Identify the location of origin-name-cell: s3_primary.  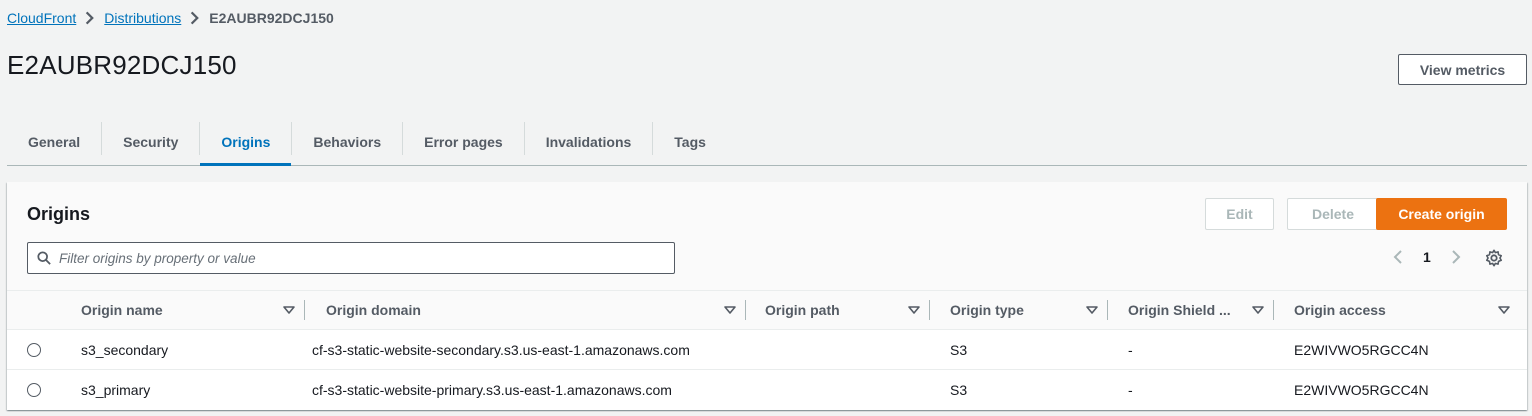
(116, 390).